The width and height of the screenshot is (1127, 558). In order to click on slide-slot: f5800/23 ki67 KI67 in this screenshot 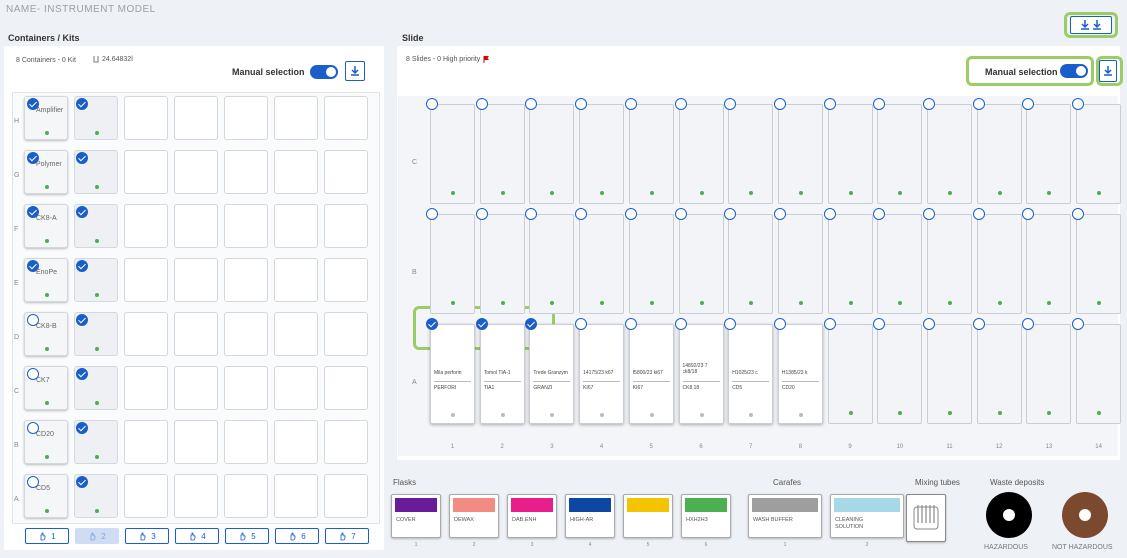, I will do `click(651, 374)`.